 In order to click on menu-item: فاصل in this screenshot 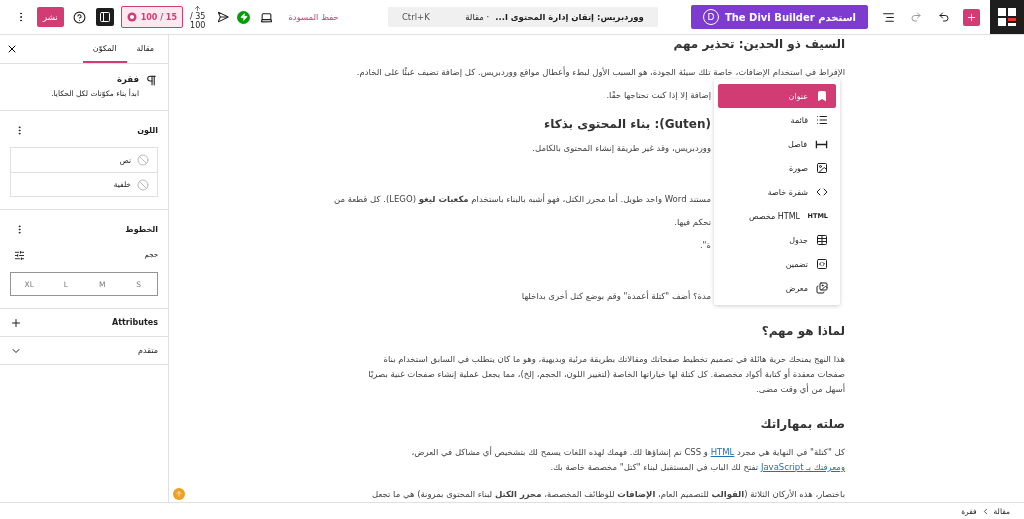, I will do `click(777, 144)`.